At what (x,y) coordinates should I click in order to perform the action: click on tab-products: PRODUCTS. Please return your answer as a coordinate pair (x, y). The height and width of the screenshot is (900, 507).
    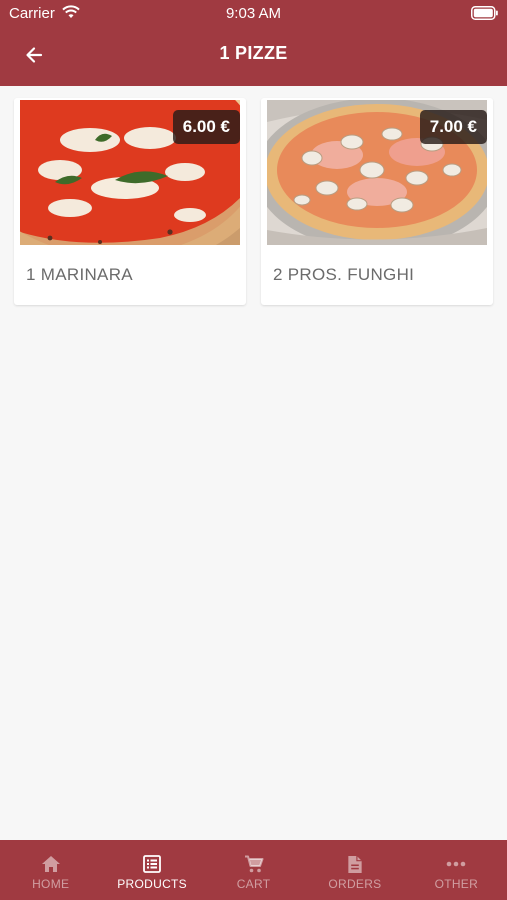
    Looking at the image, I should click on (151, 870).